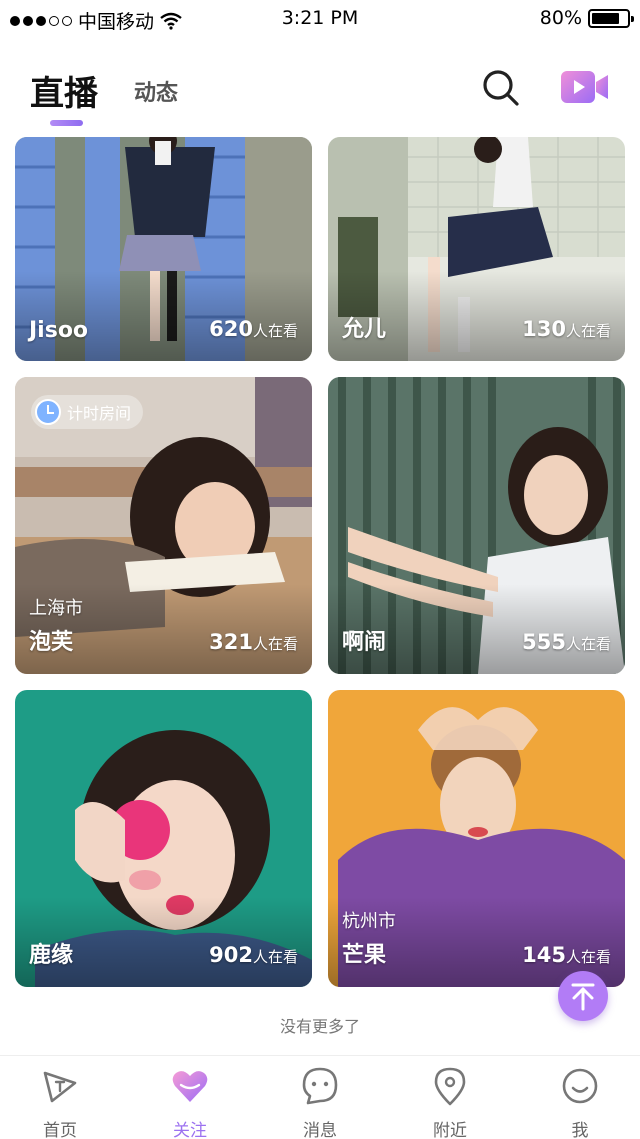 Image resolution: width=640 pixels, height=1139 pixels. What do you see at coordinates (450, 1130) in the screenshot?
I see `nav-label: 附近` at bounding box center [450, 1130].